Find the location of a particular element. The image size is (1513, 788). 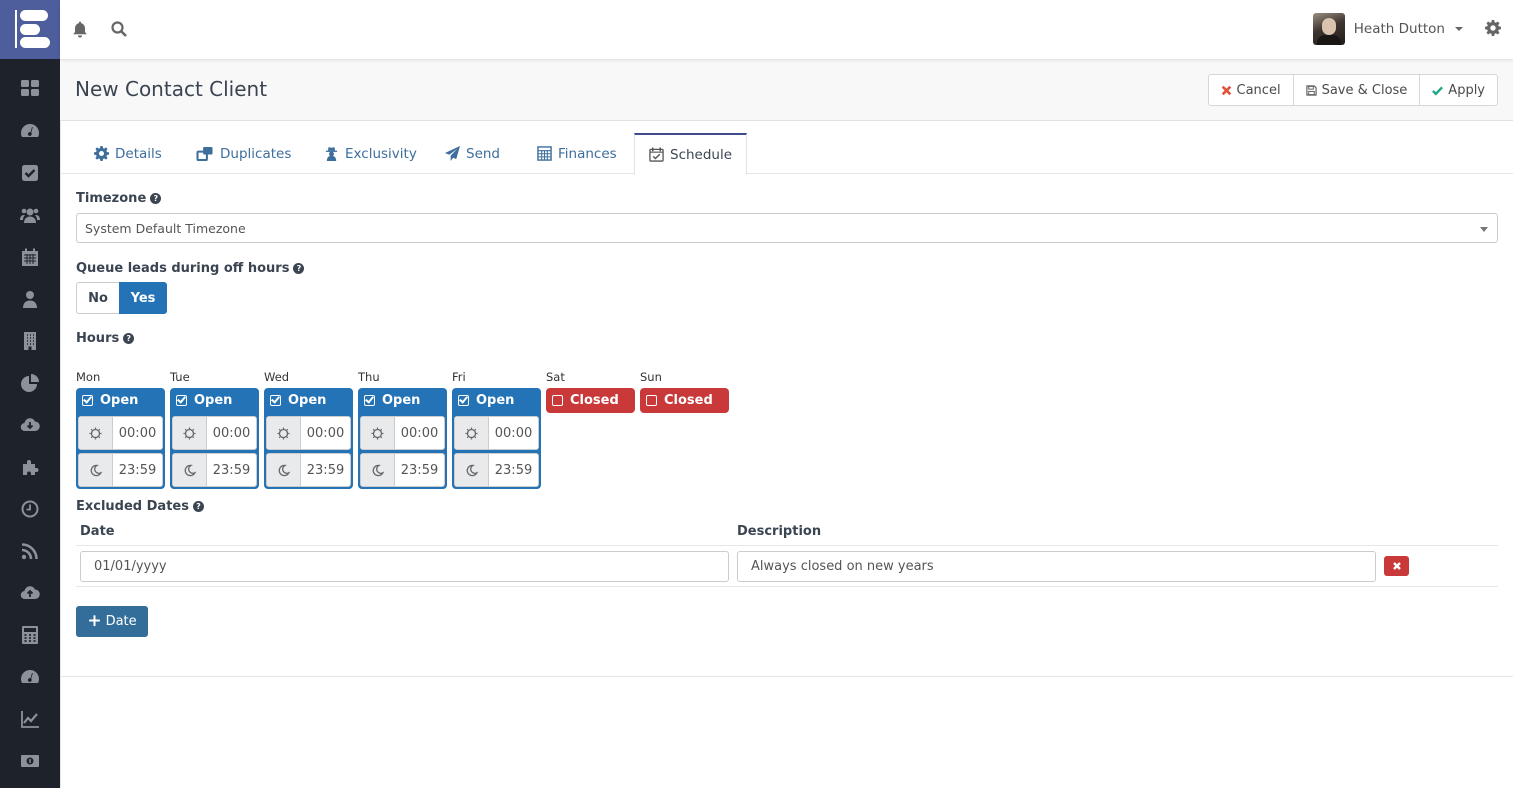

calendar-icon is located at coordinates (30, 257).